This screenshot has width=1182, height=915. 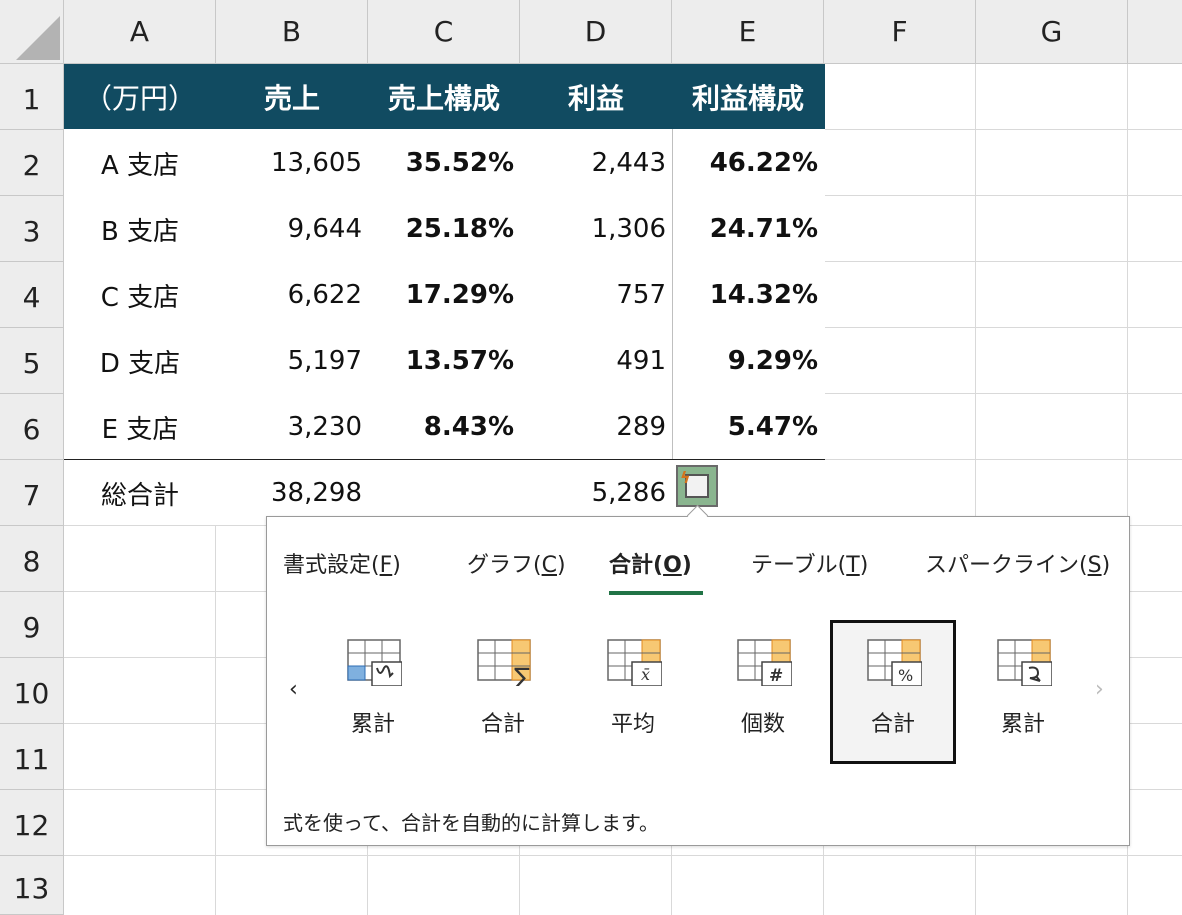 I want to click on running-total-row-icon, so click(x=374, y=662).